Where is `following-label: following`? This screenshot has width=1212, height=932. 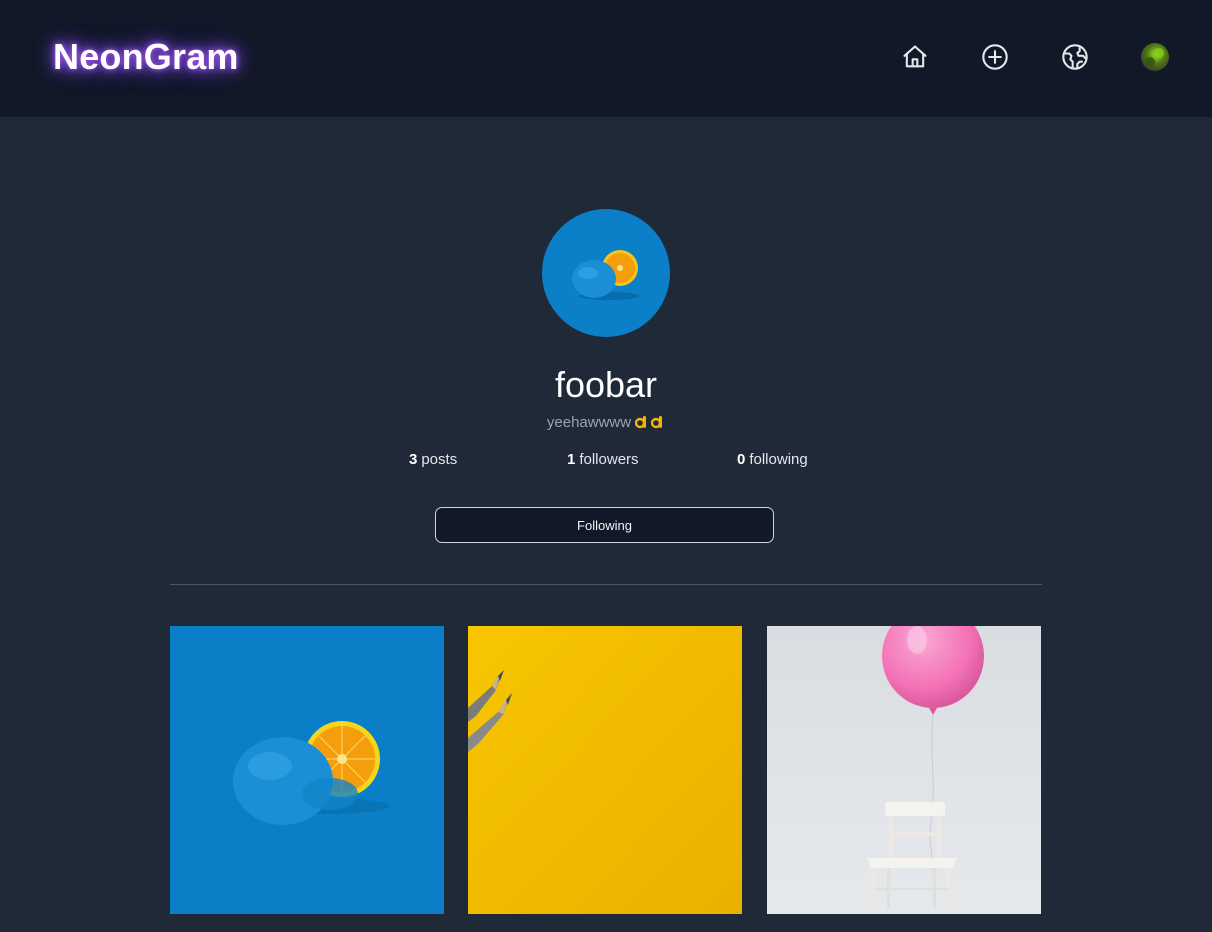
following-label: following is located at coordinates (778, 459).